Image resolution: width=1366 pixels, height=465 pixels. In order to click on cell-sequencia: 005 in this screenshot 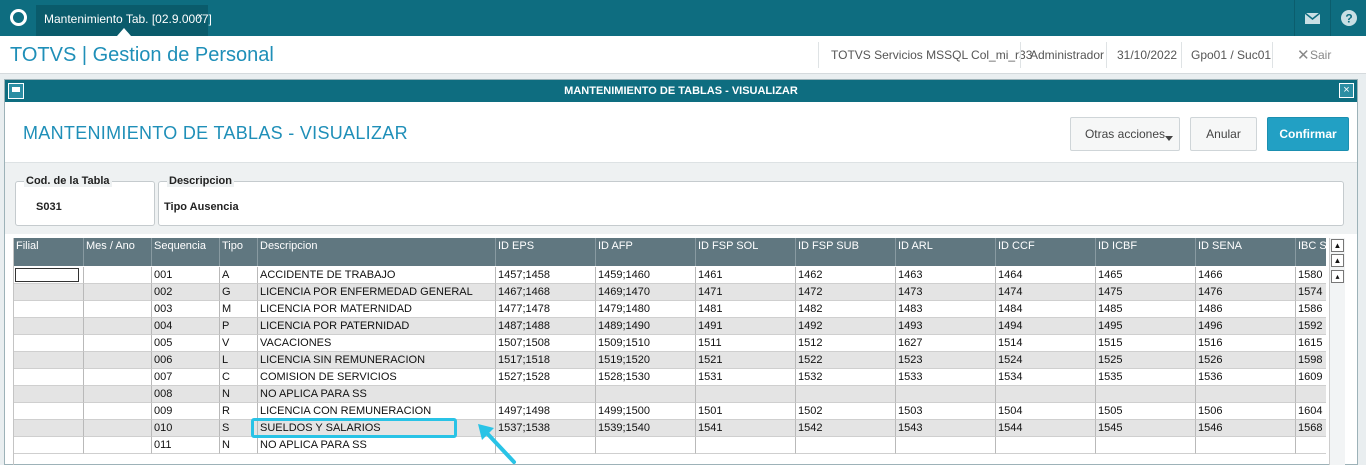, I will do `click(186, 343)`.